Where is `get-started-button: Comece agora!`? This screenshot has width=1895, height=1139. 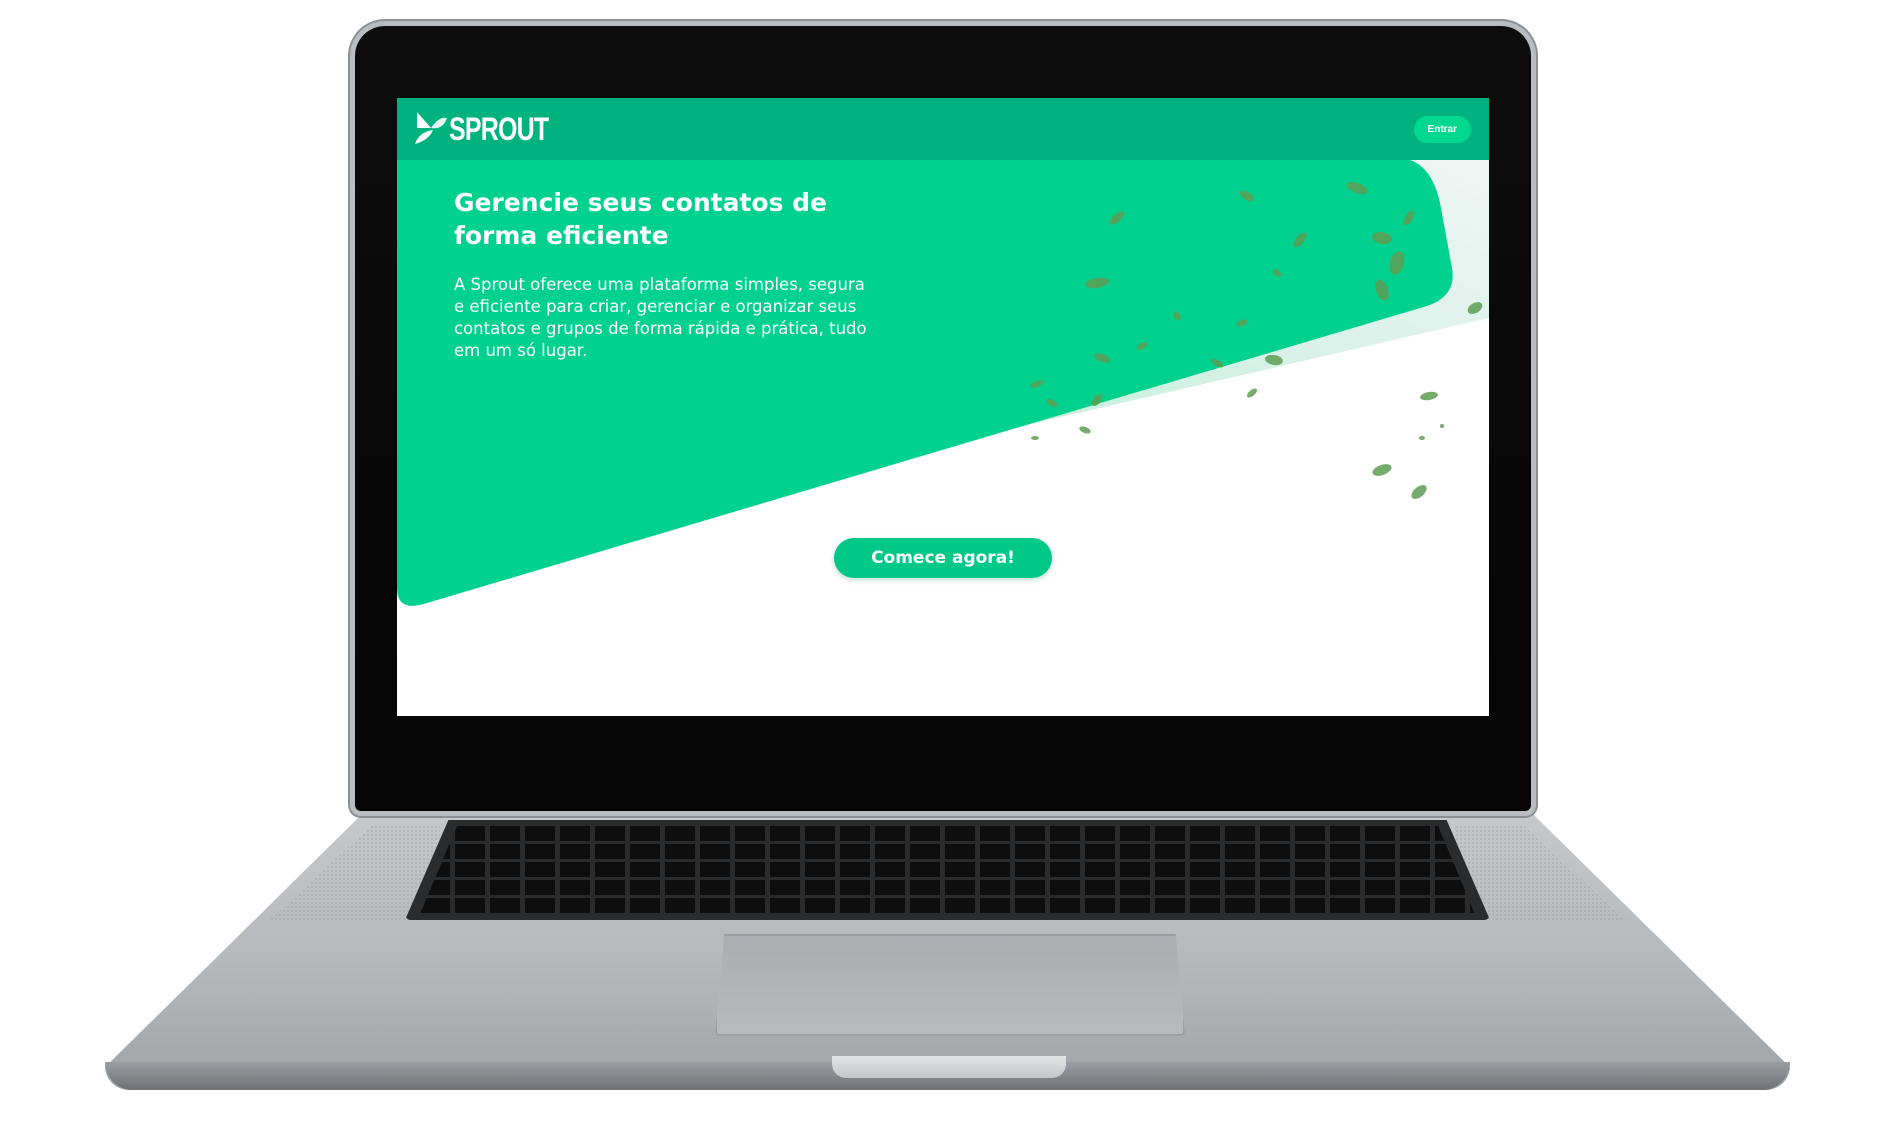
get-started-button: Comece agora! is located at coordinates (943, 558).